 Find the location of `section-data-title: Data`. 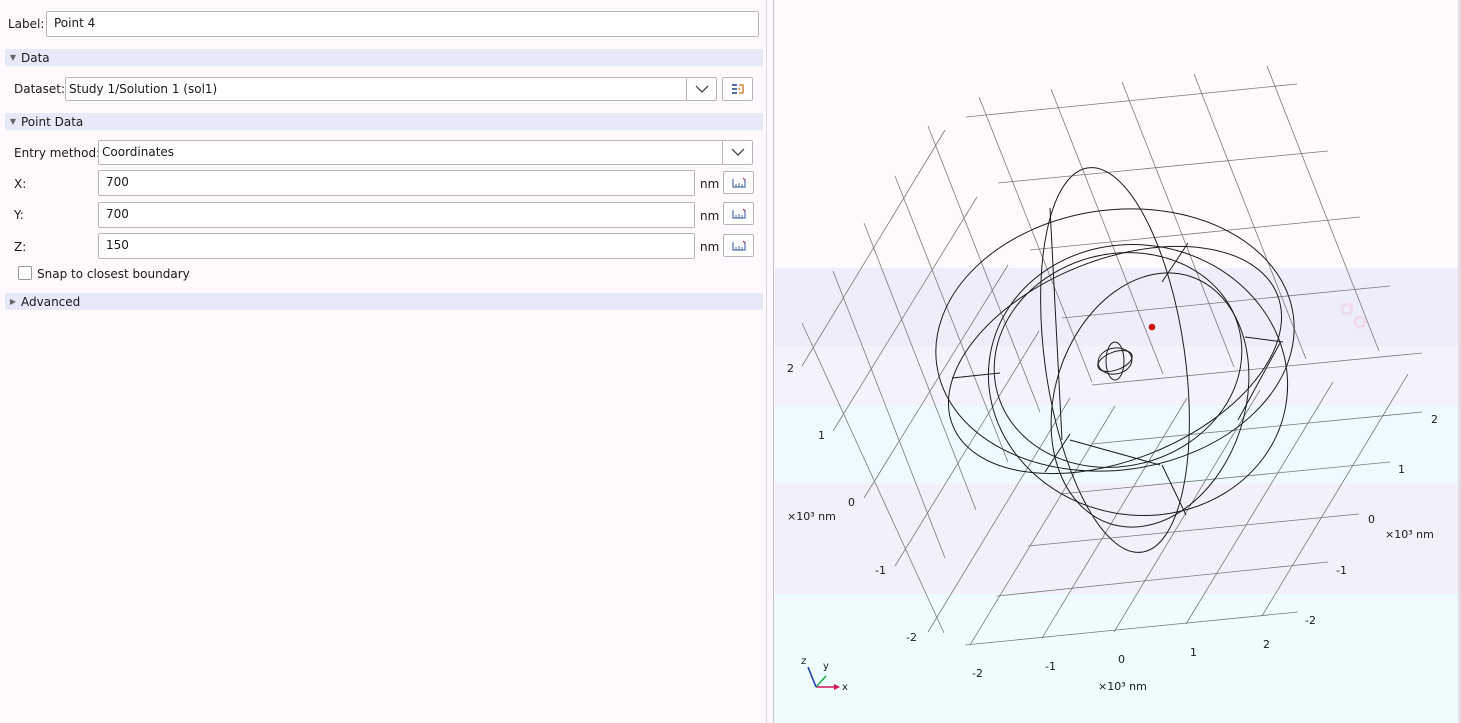

section-data-title: Data is located at coordinates (35, 57).